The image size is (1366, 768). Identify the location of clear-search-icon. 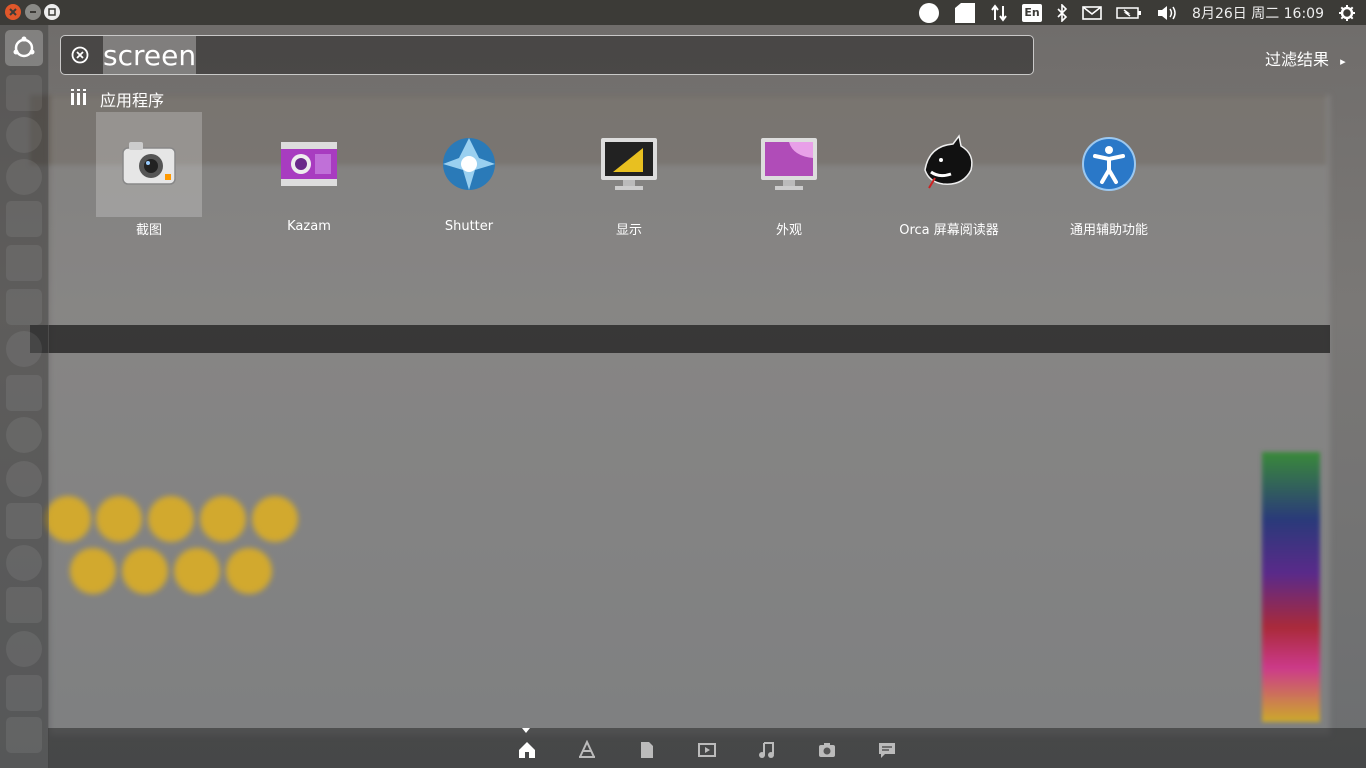
(80, 55).